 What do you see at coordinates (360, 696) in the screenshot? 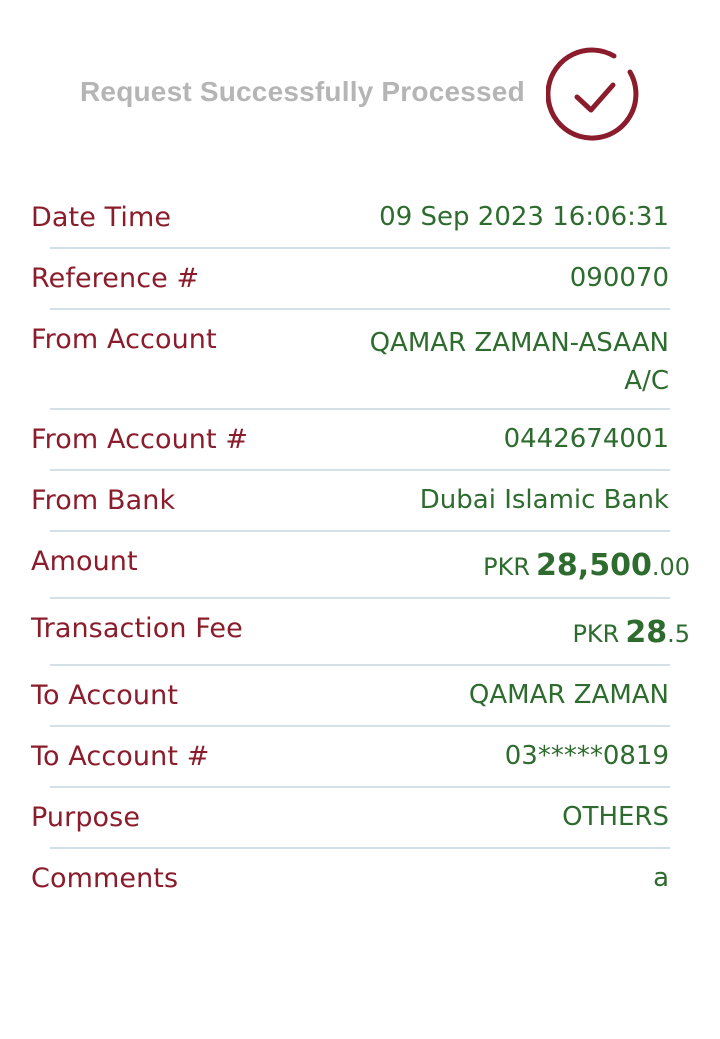
I see `row-to-account: To Account QAMAR ZAMAN` at bounding box center [360, 696].